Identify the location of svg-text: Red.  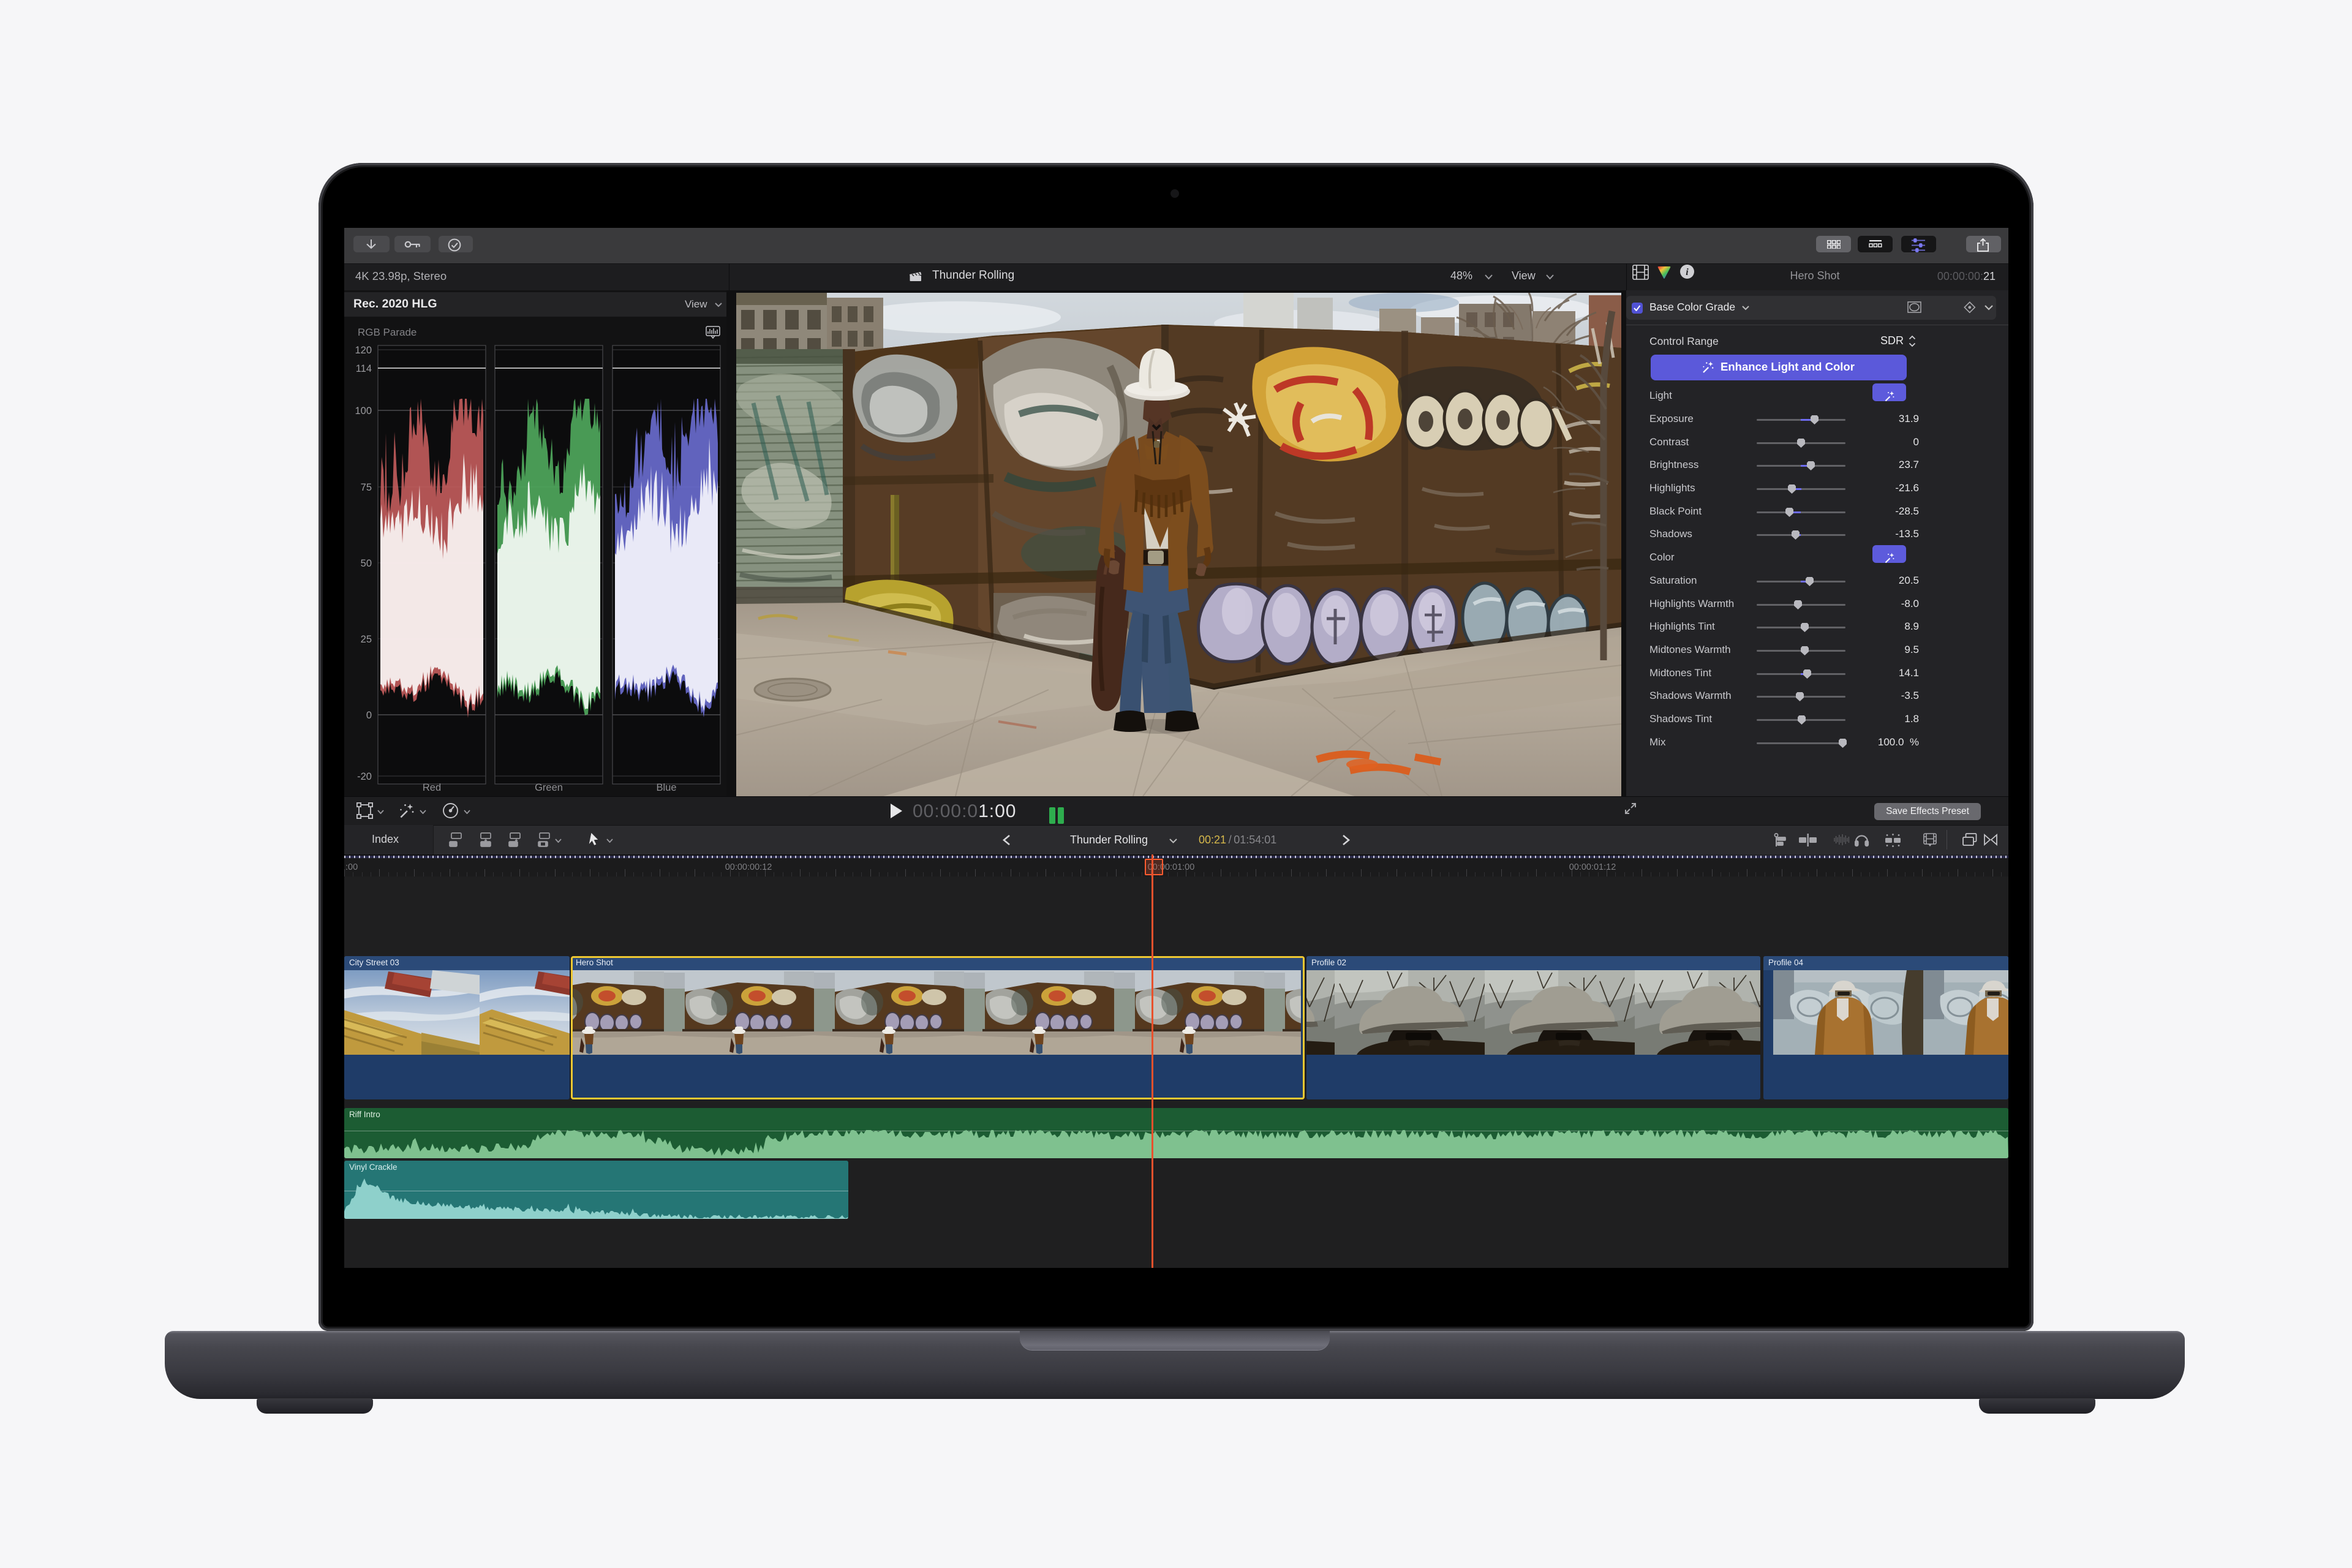
(432, 788).